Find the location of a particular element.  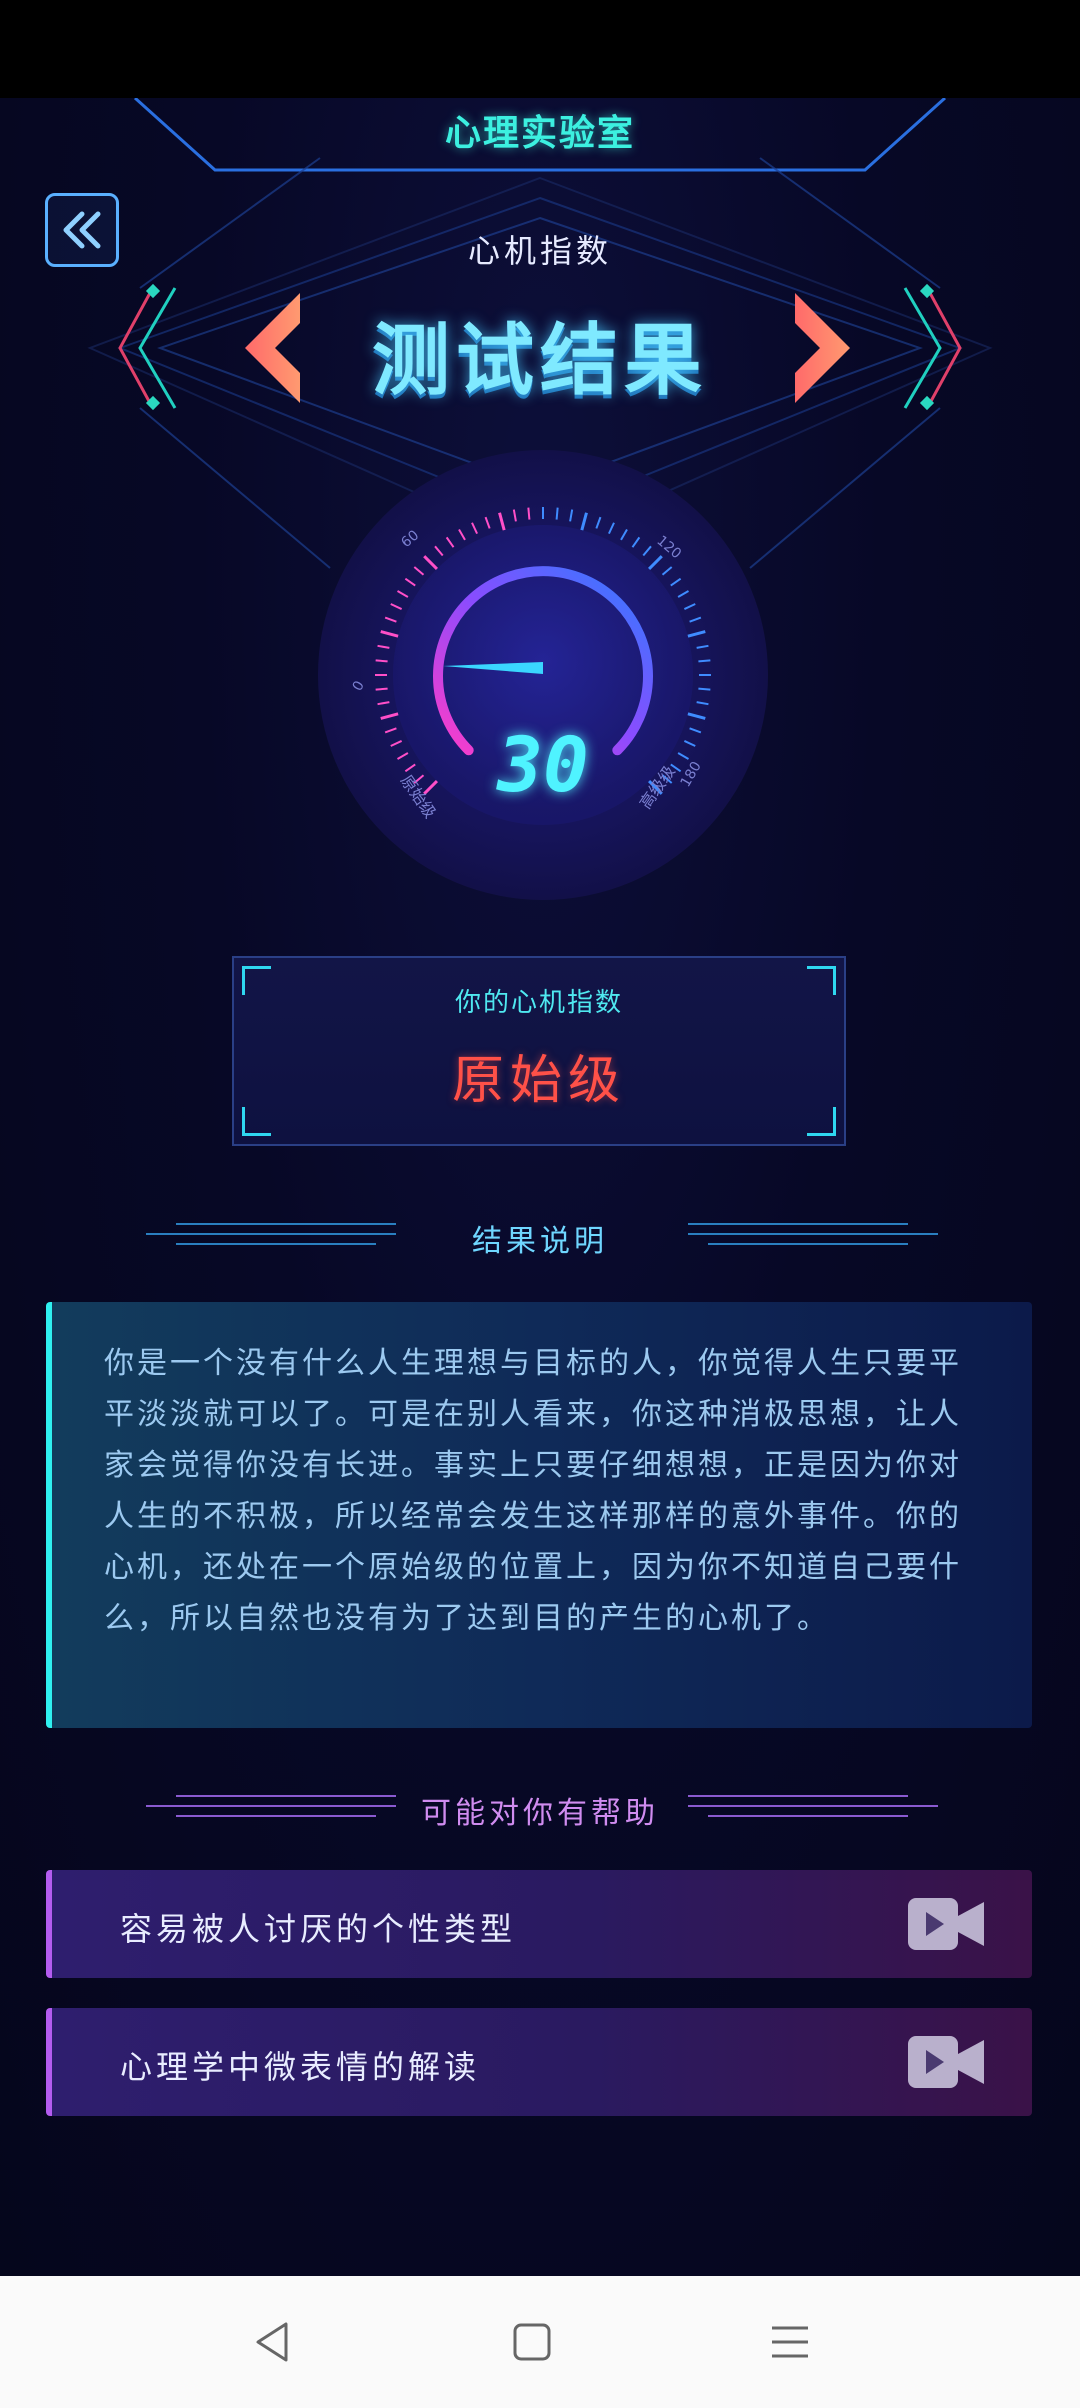

level-box: 你的心机指数 原始级 is located at coordinates (539, 1051).